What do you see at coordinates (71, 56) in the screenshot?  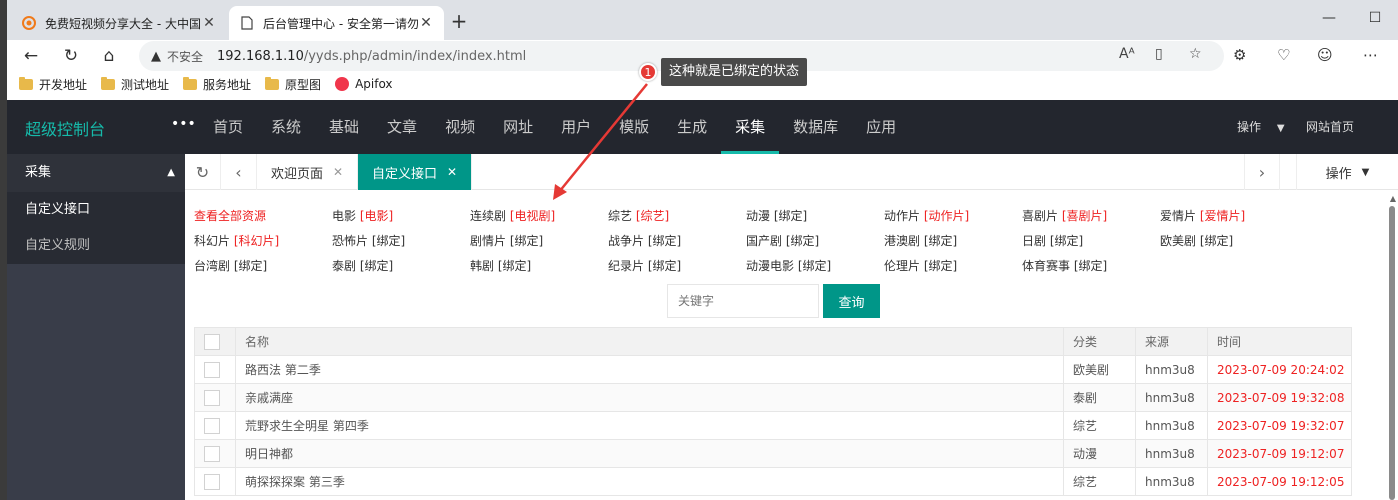 I see `reload-button: ↻` at bounding box center [71, 56].